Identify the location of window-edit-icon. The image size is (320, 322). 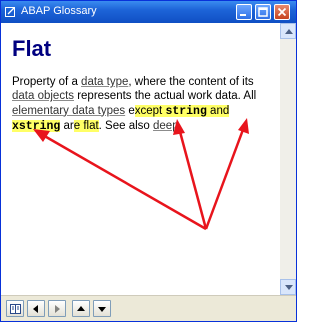
(10, 12).